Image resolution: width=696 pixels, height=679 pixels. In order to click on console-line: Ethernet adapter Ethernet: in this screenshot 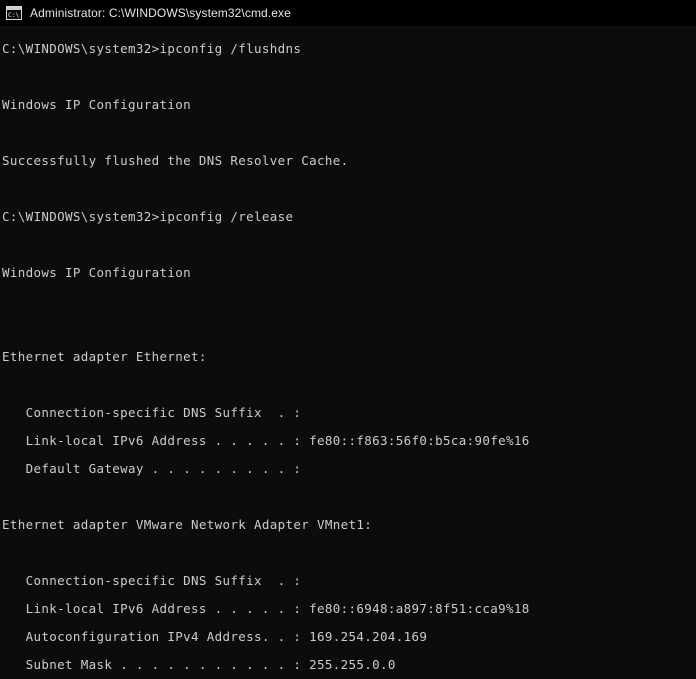, I will do `click(104, 356)`.